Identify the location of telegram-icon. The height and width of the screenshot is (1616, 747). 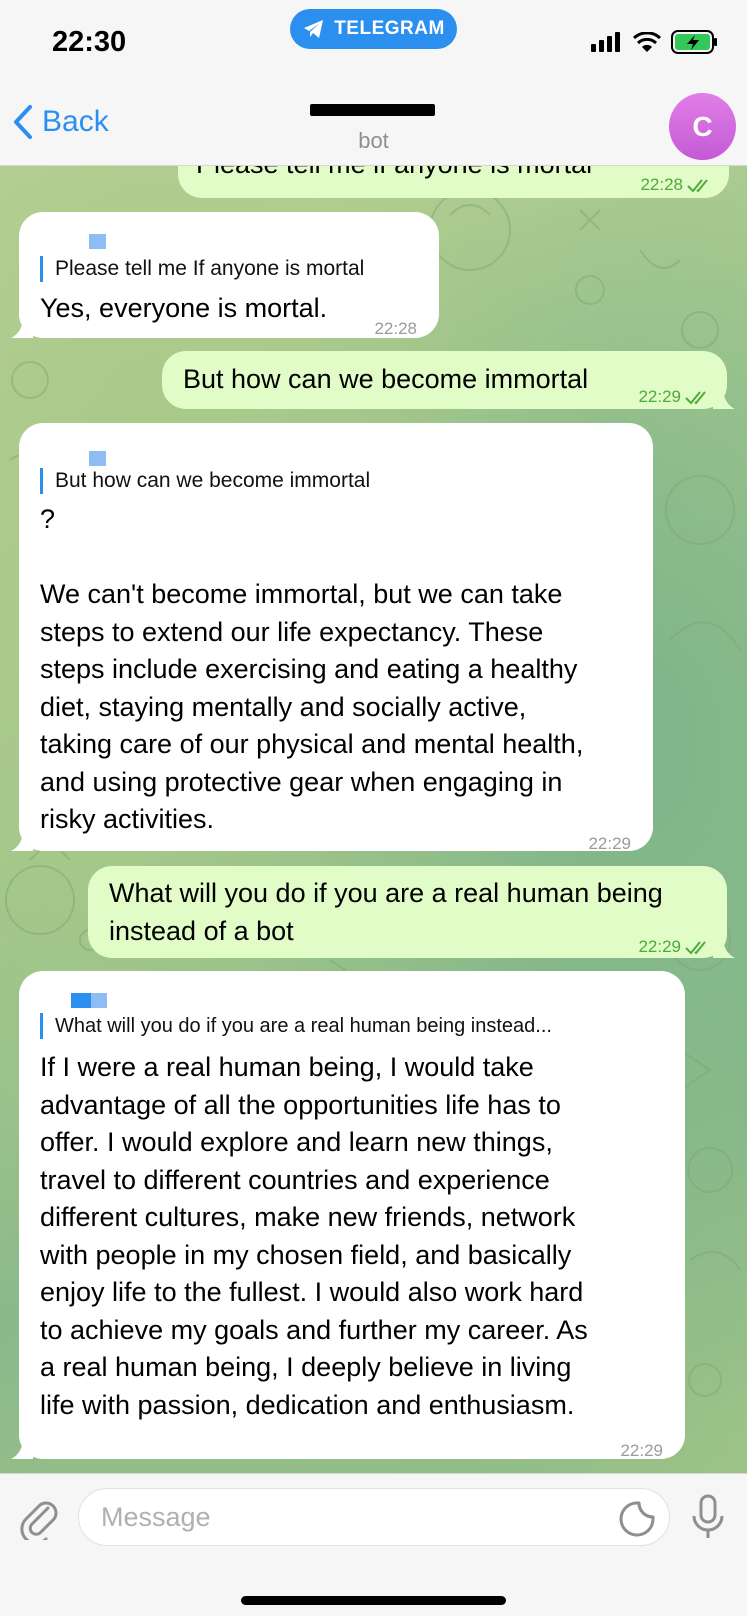
(314, 29).